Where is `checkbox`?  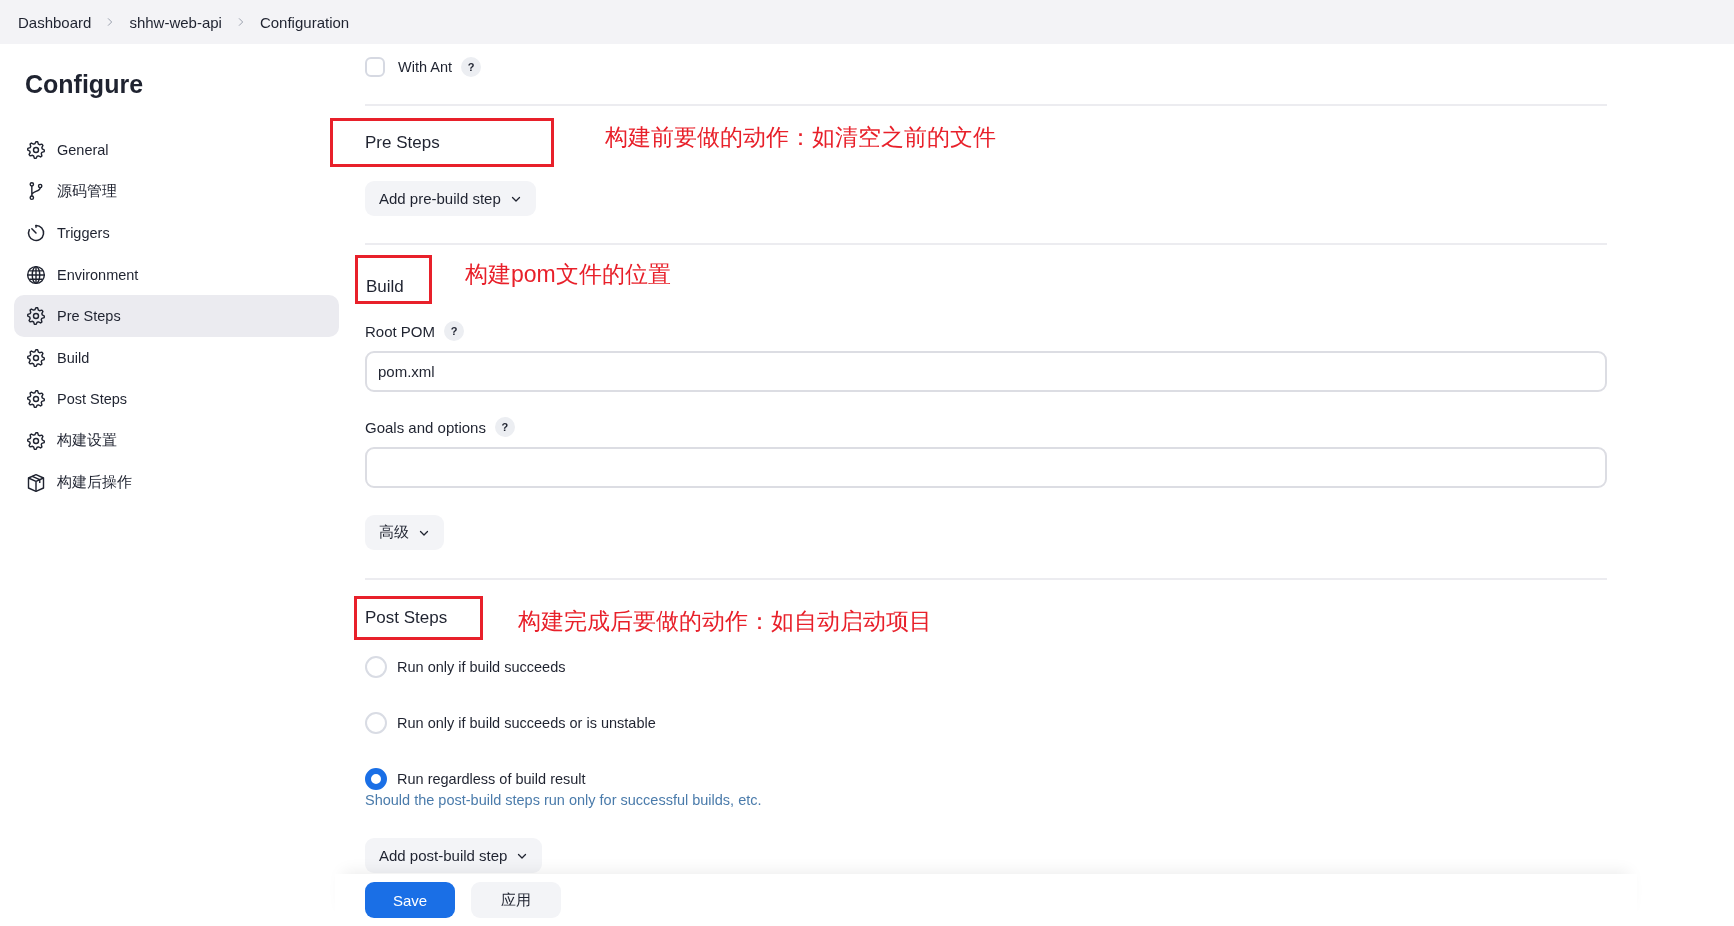 checkbox is located at coordinates (375, 67).